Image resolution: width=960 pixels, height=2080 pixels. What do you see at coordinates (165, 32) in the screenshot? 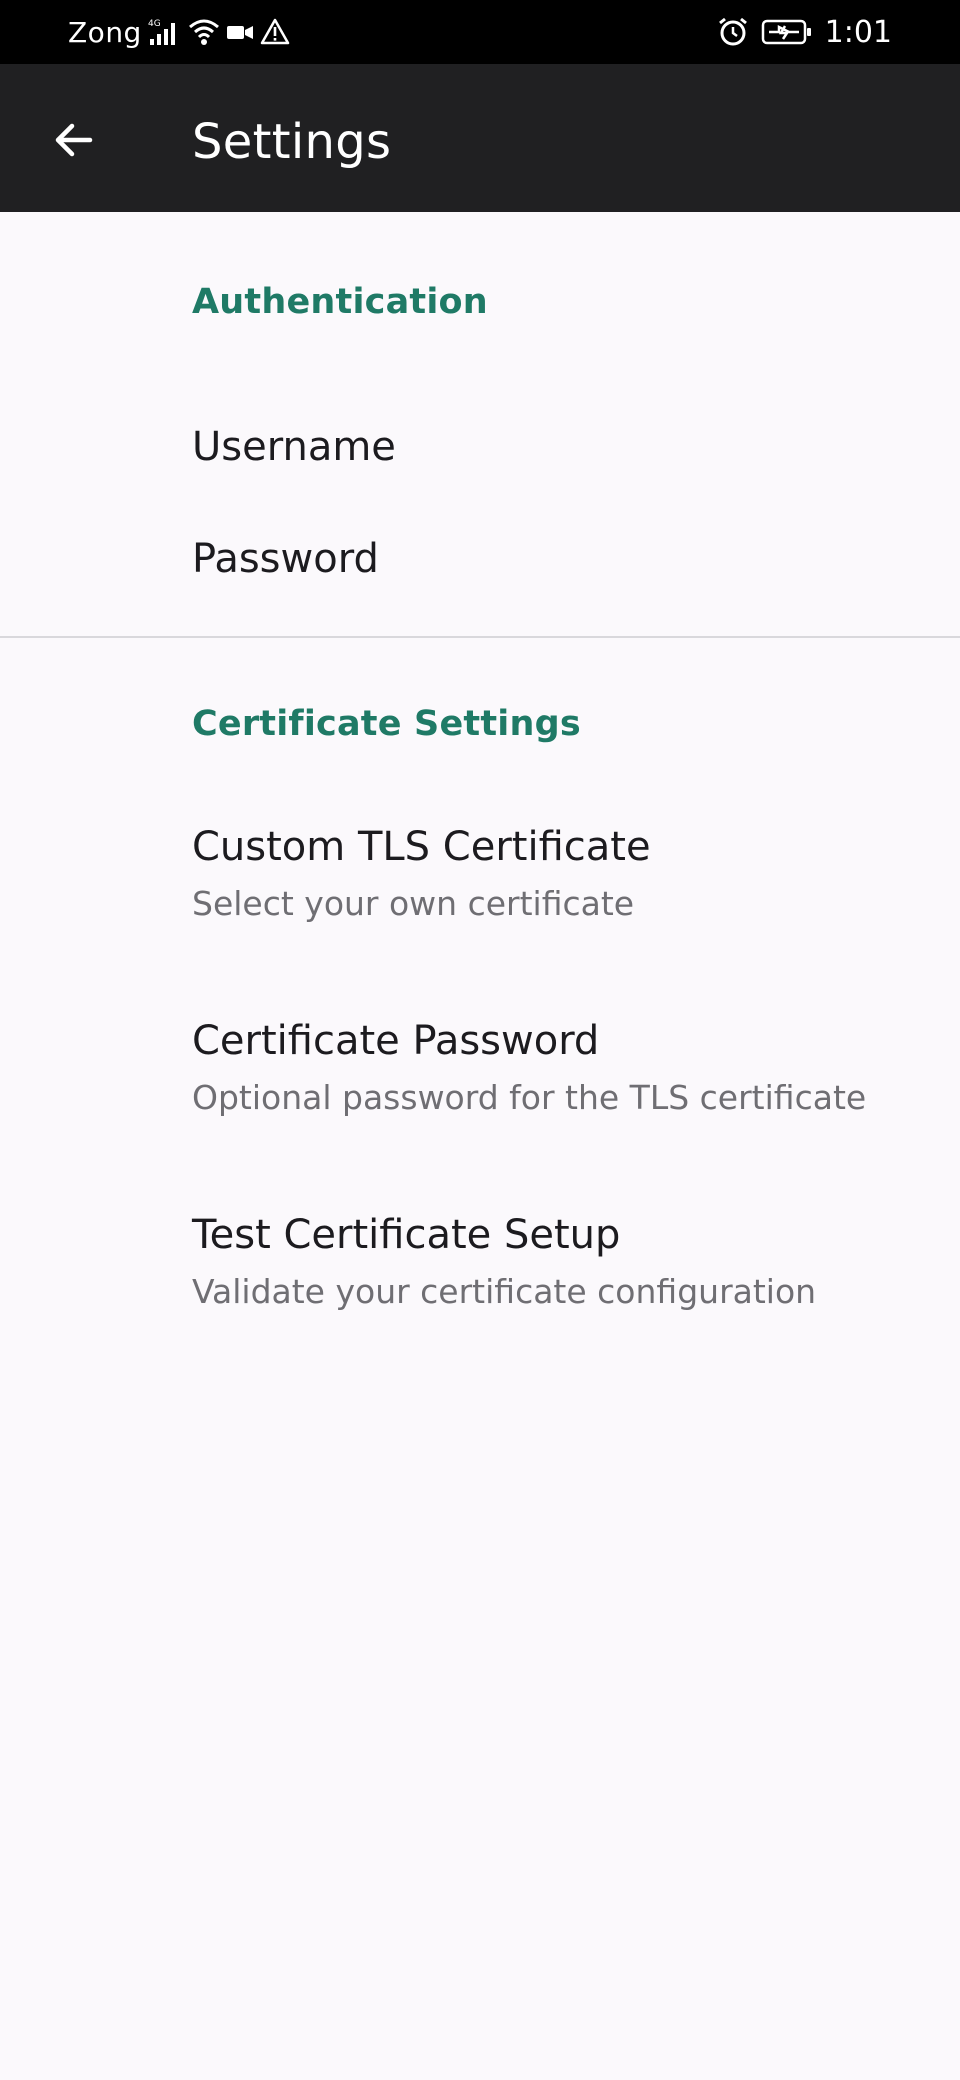
I see `signal-icon: 4G` at bounding box center [165, 32].